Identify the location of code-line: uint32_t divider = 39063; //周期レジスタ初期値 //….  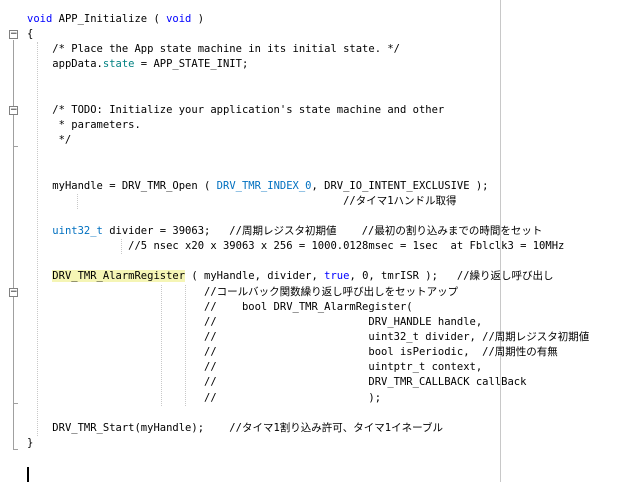
(308, 231).